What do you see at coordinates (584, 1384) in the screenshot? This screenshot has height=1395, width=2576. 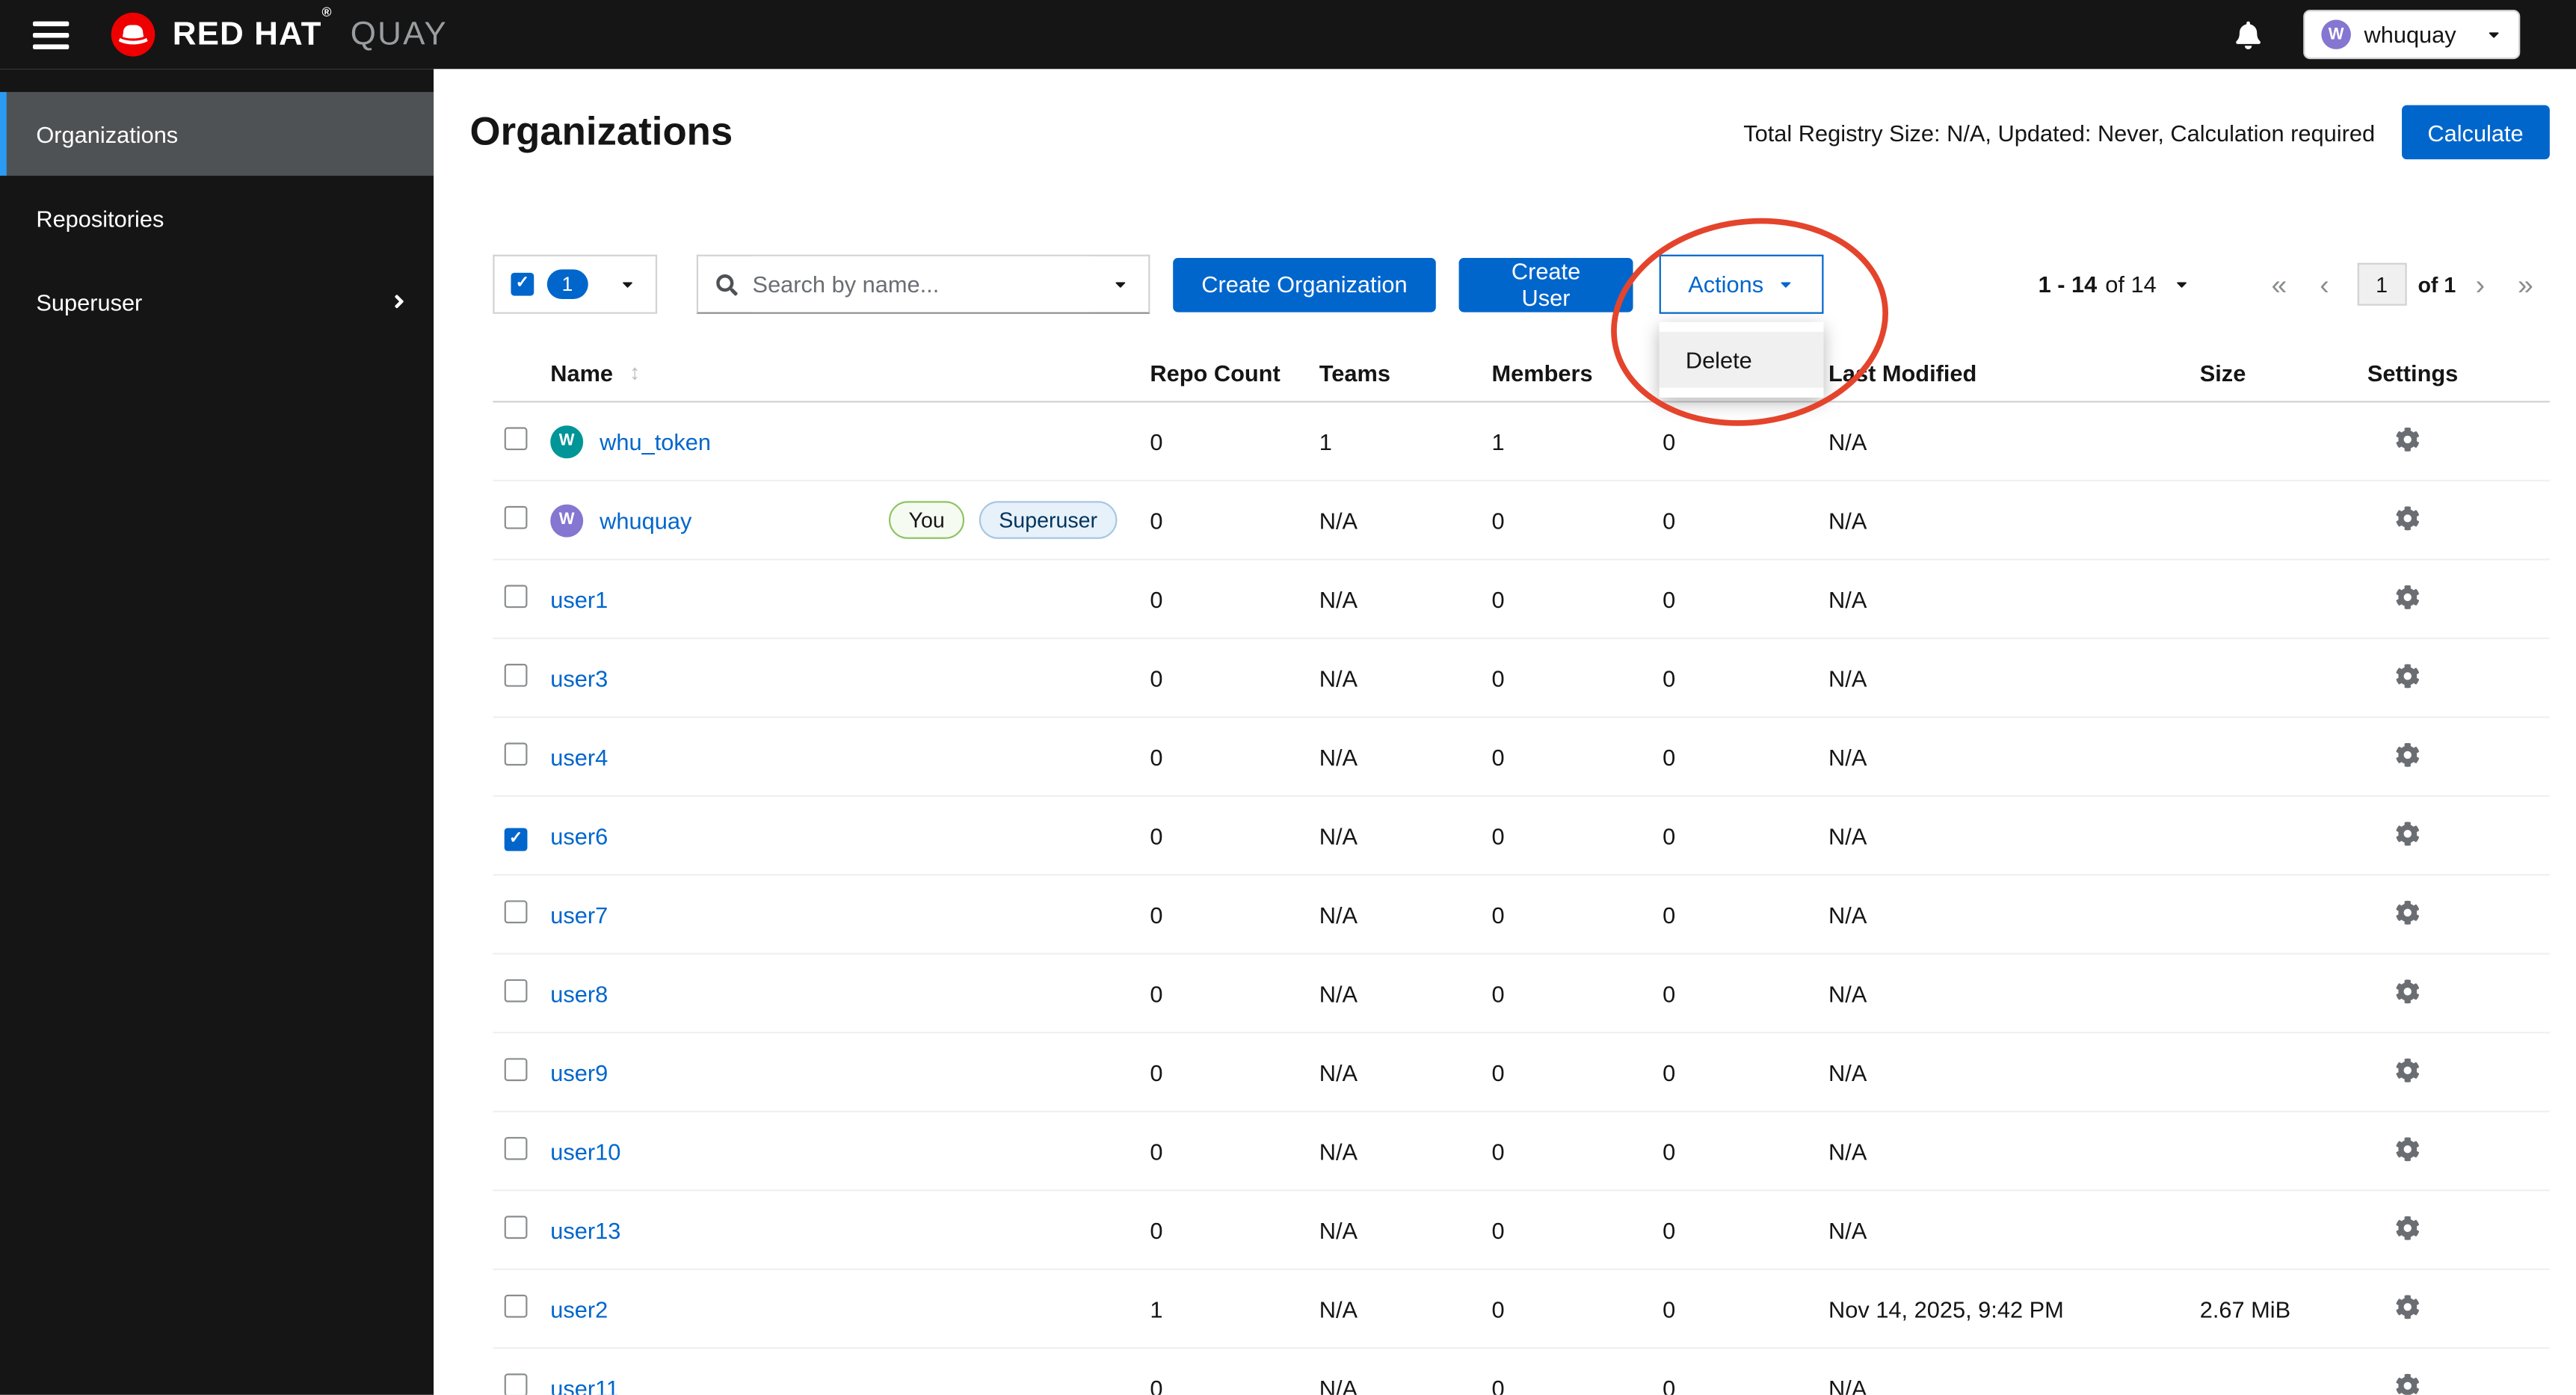 I see `org-name-link: user11` at bounding box center [584, 1384].